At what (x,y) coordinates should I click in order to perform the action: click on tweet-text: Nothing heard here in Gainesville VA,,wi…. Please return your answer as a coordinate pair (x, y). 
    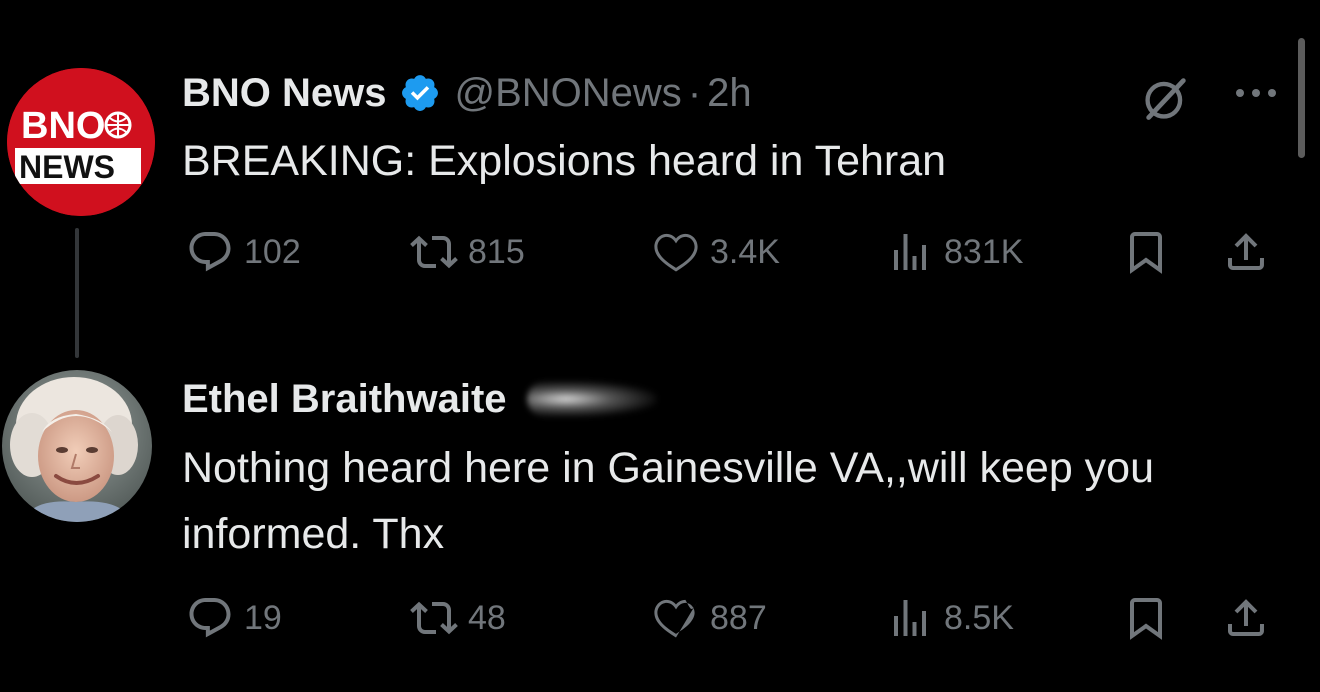
    Looking at the image, I should click on (668, 501).